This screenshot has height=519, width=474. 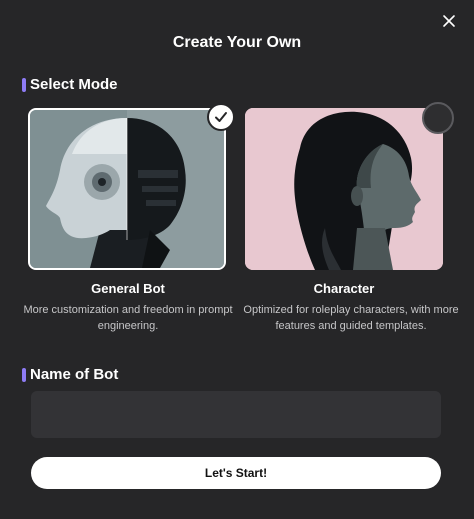 I want to click on select-mode-heading: Select Mode, so click(x=70, y=84).